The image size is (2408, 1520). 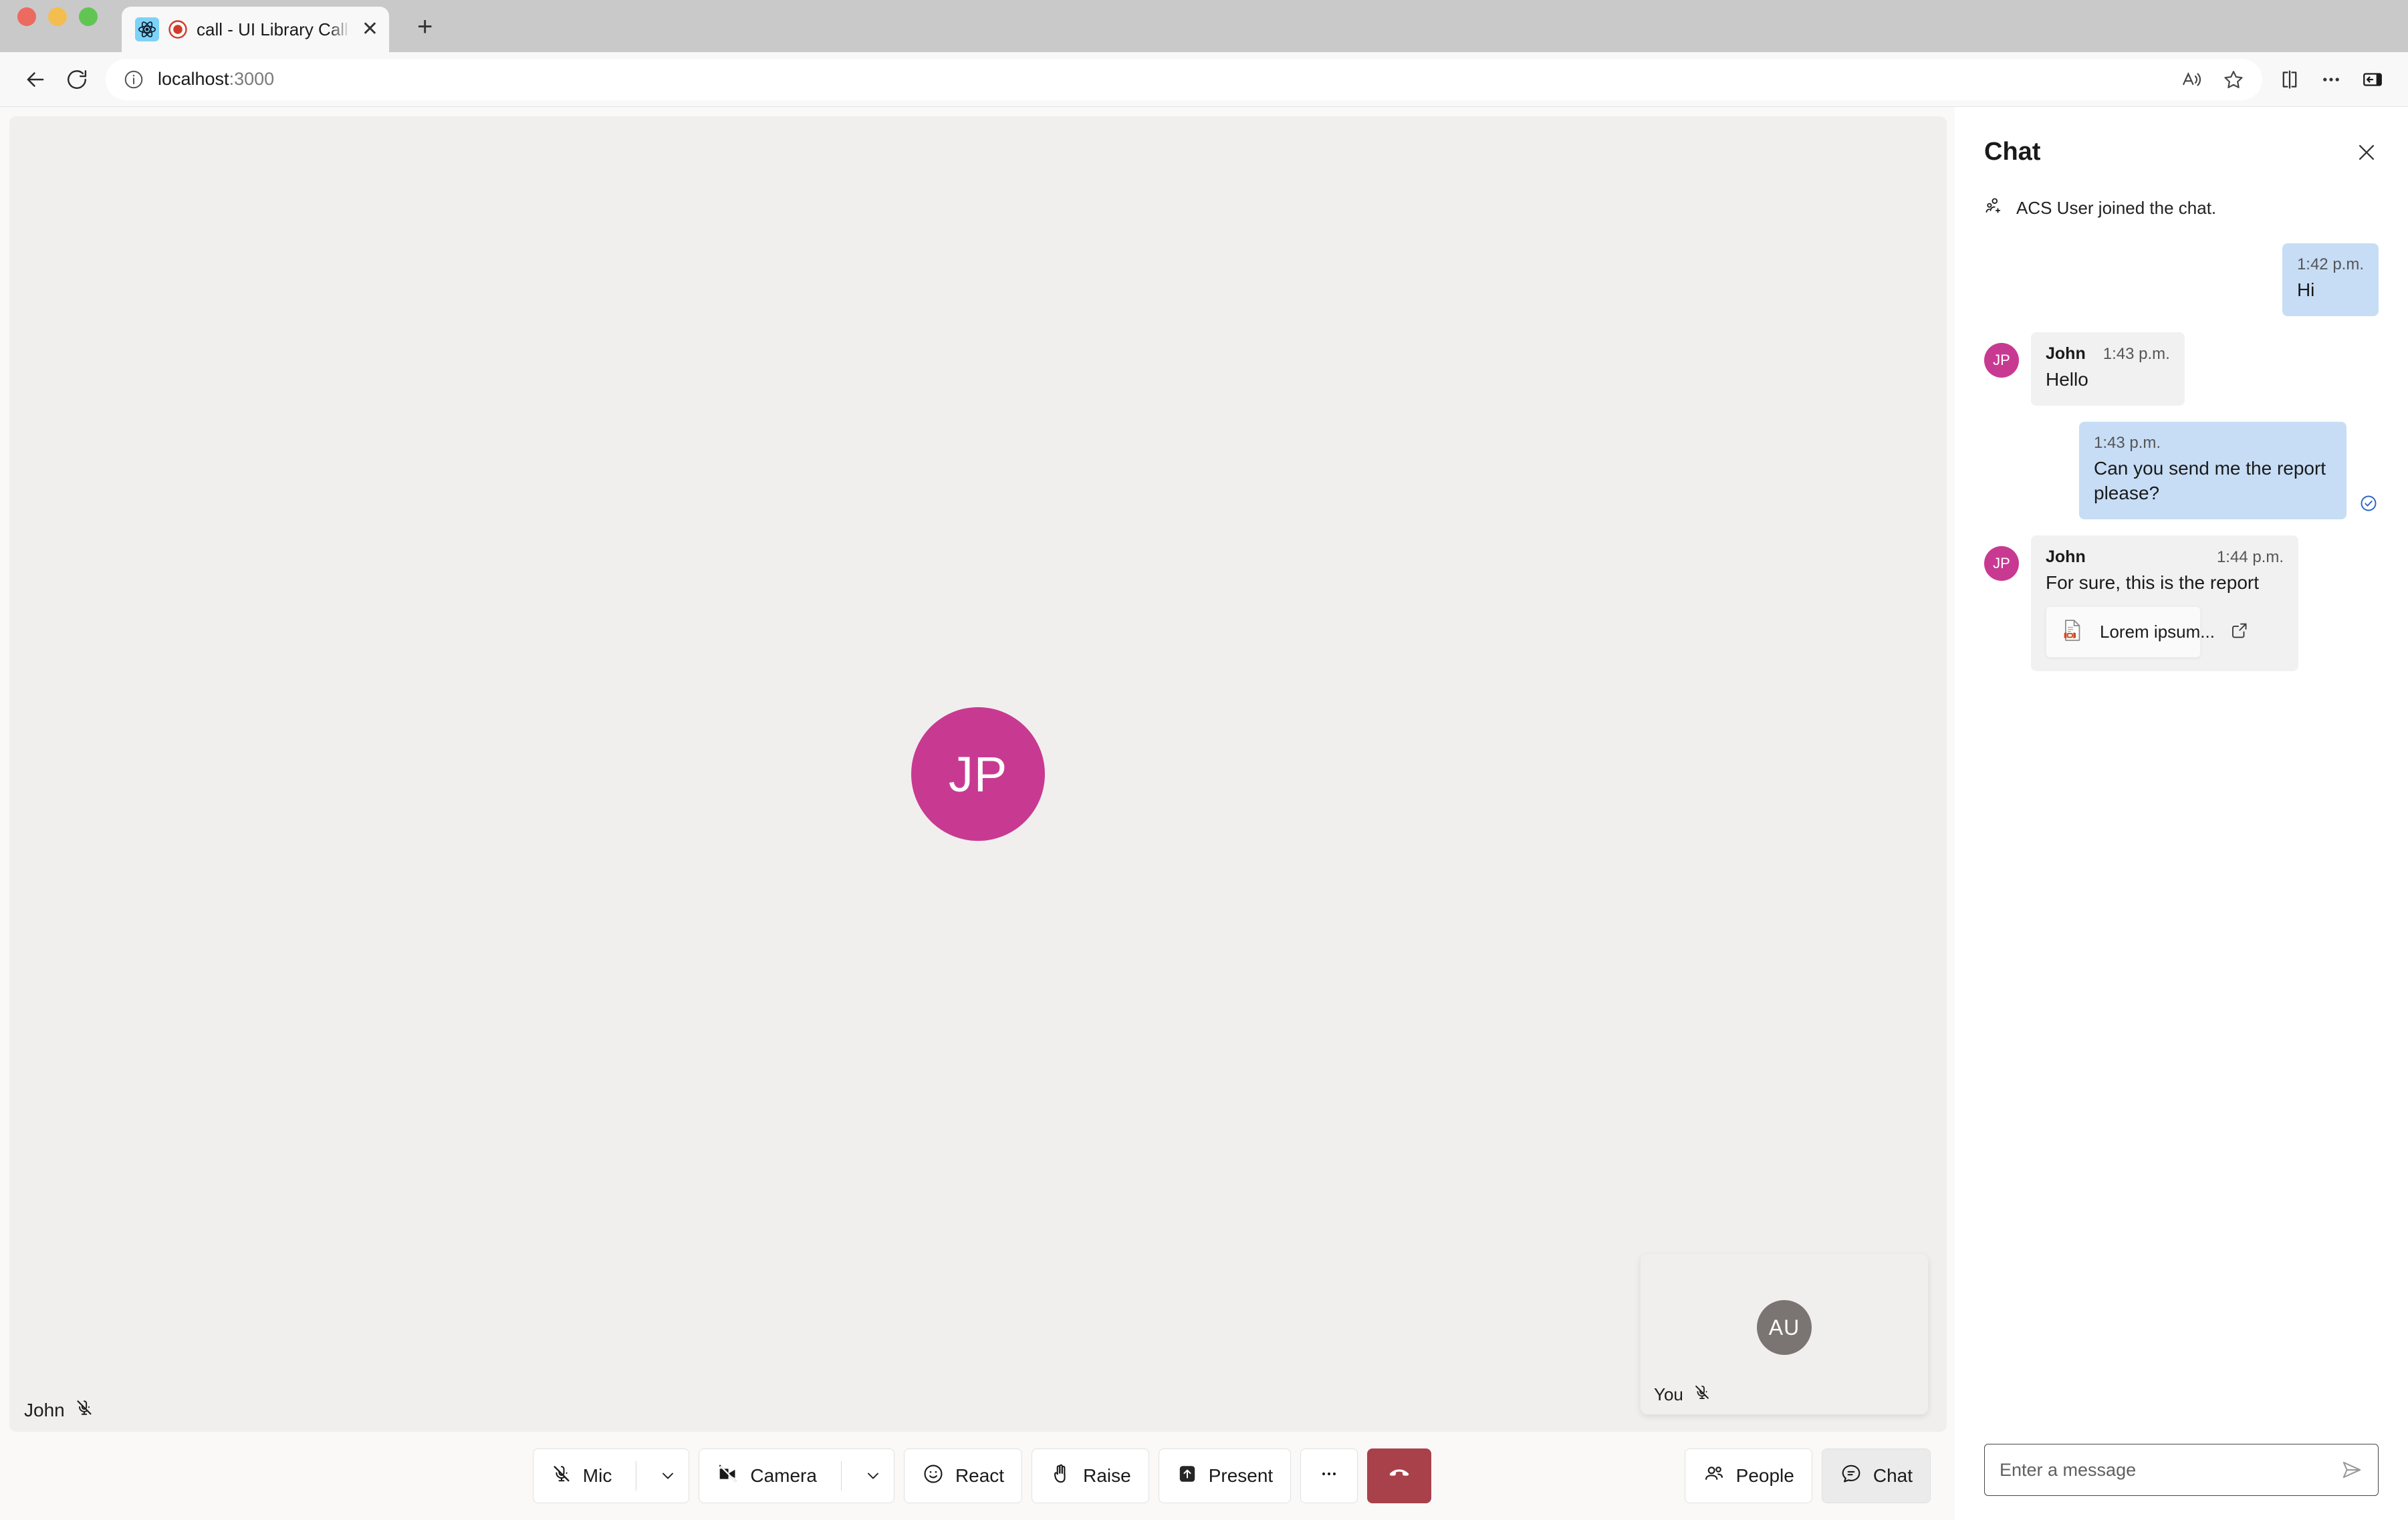 What do you see at coordinates (2116, 208) in the screenshot?
I see `chat-system-message-text: ACS User joined the chat.` at bounding box center [2116, 208].